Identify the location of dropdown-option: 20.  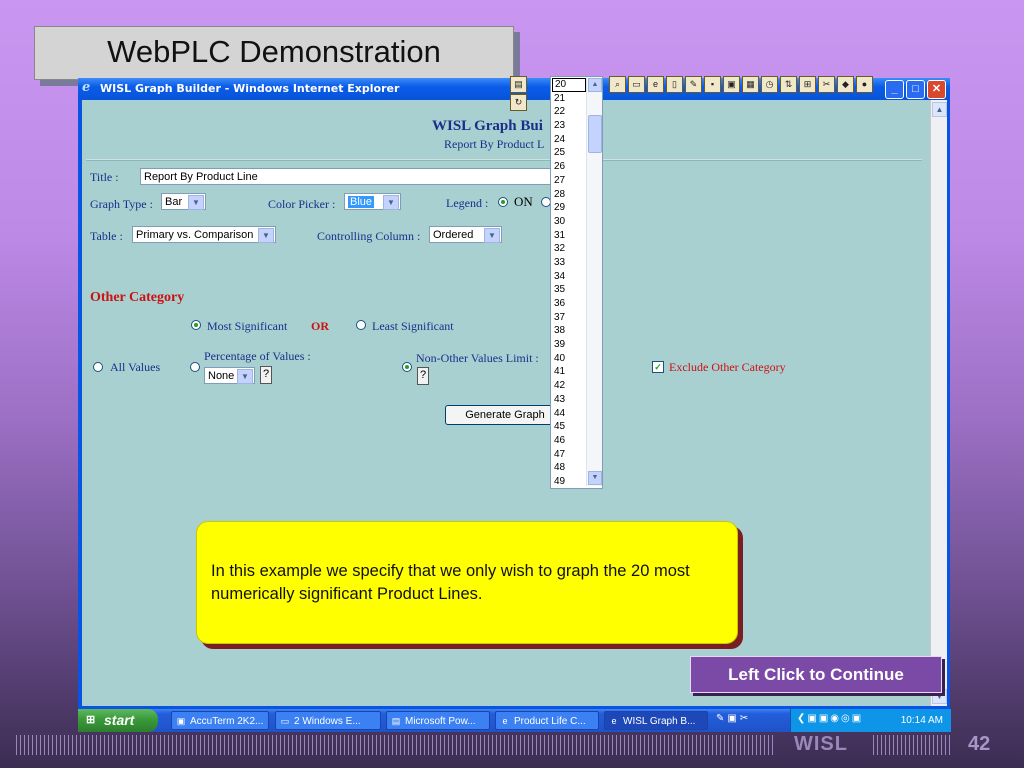
(569, 85).